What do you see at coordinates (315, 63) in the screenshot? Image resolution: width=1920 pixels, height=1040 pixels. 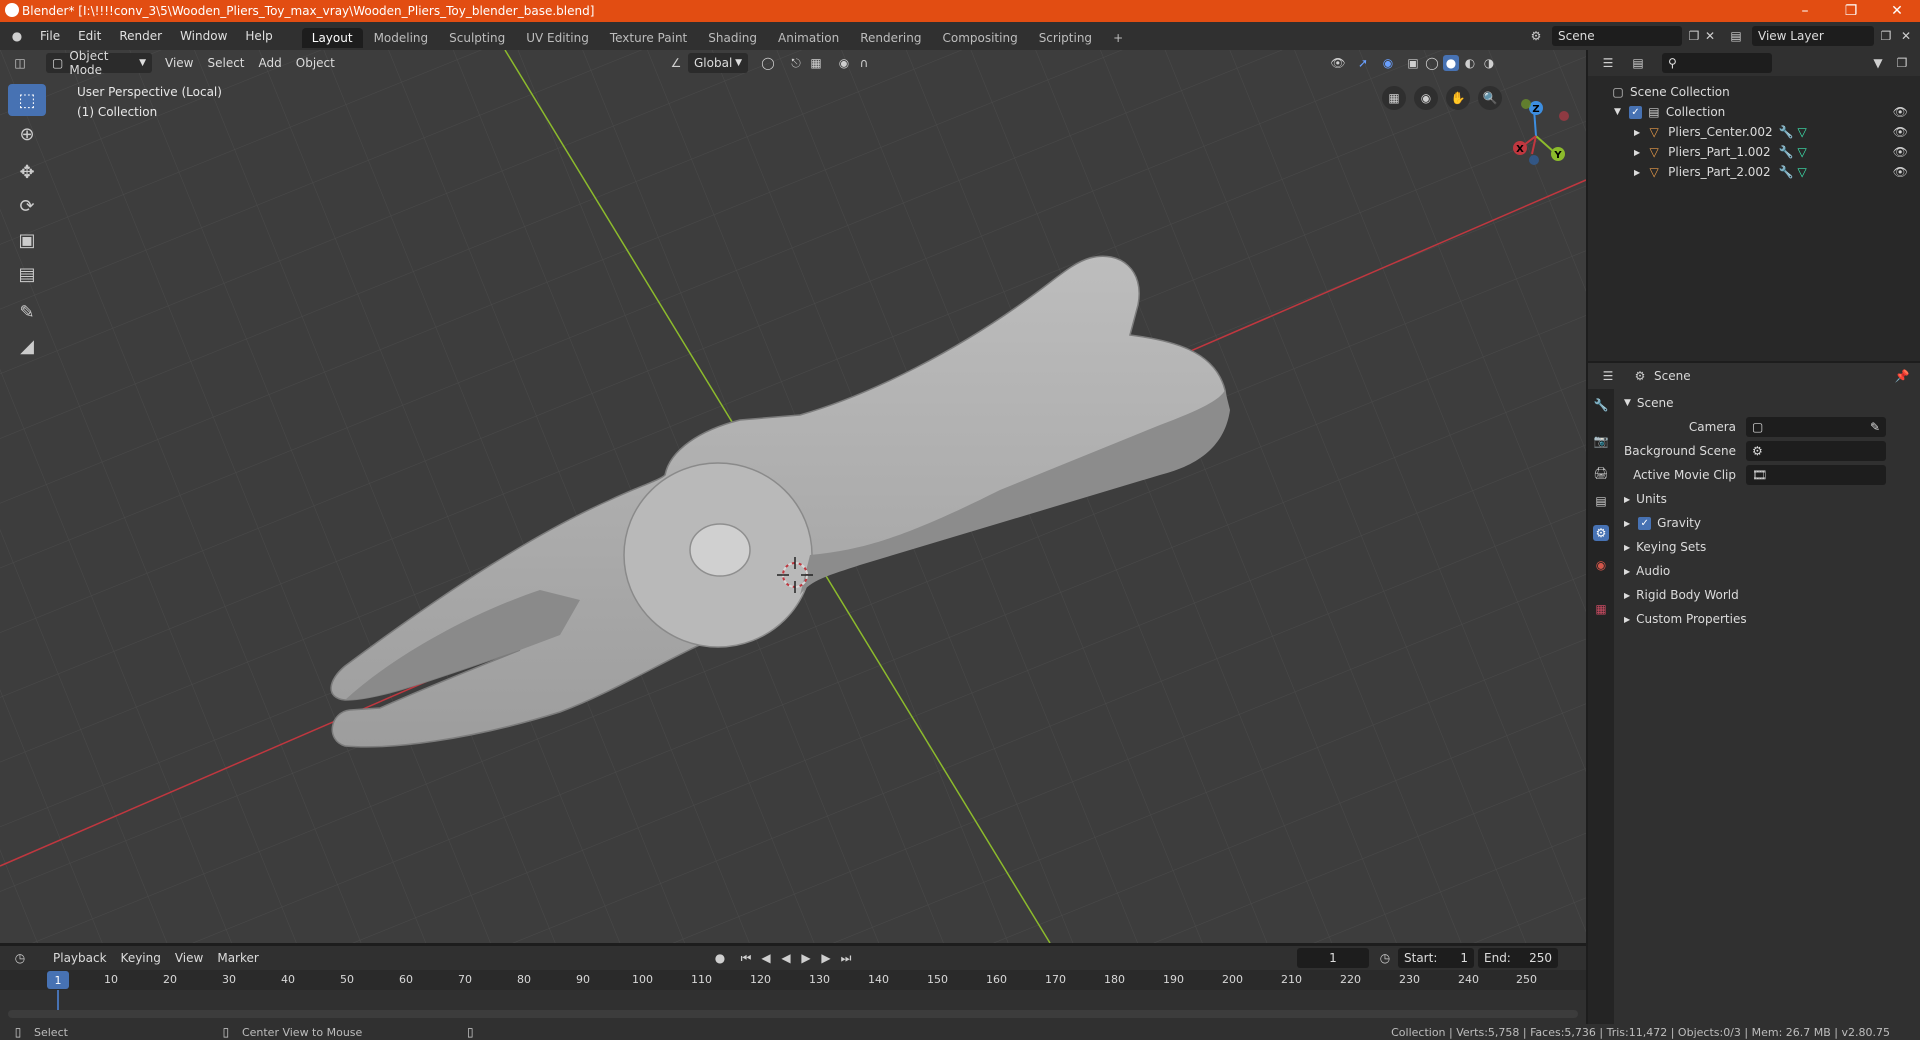 I see `viewport-menu-object: Object` at bounding box center [315, 63].